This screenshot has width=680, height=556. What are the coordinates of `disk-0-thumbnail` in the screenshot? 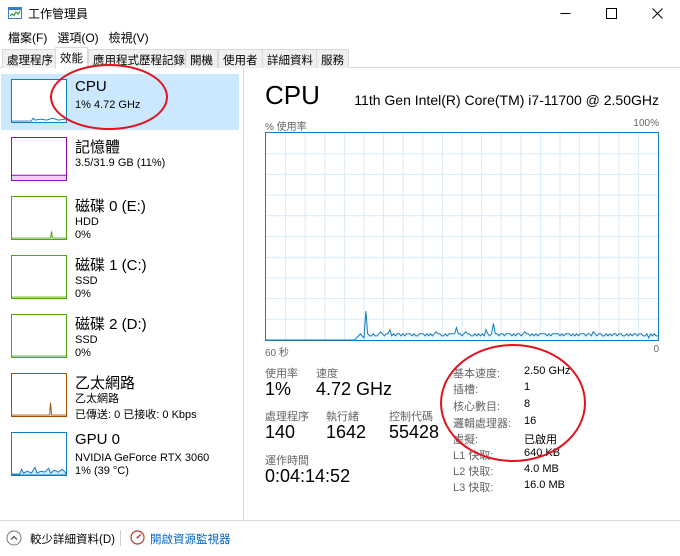 It's located at (39, 218).